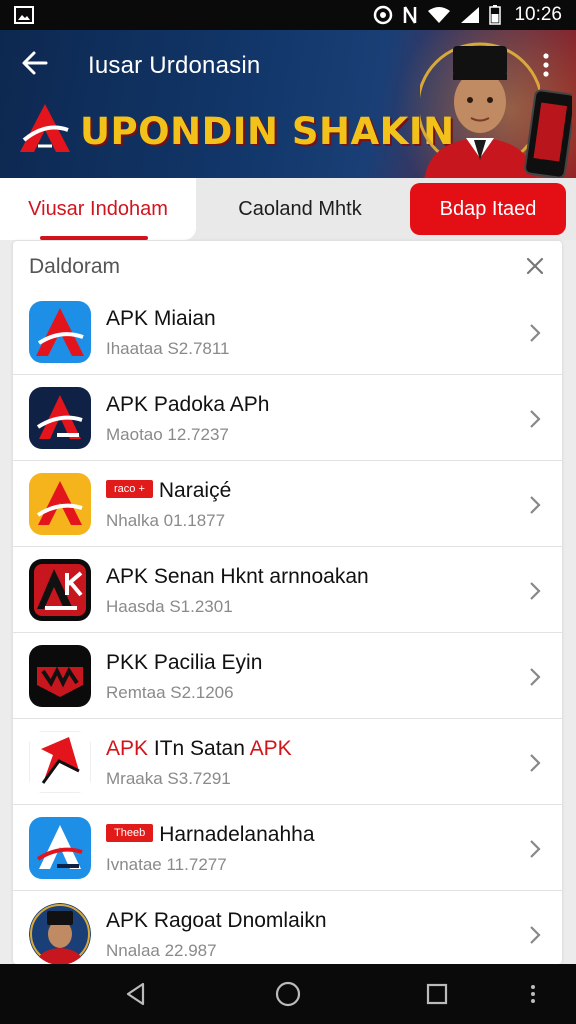  I want to click on nav-home-icon, so click(288, 994).